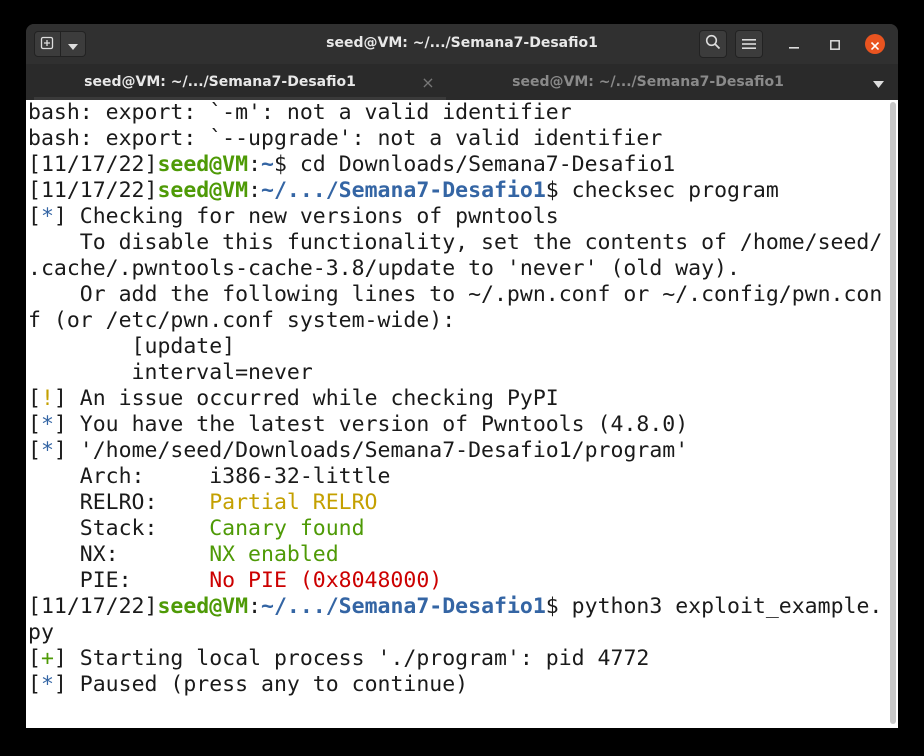 The height and width of the screenshot is (756, 924). I want to click on maximize-button, so click(835, 44).